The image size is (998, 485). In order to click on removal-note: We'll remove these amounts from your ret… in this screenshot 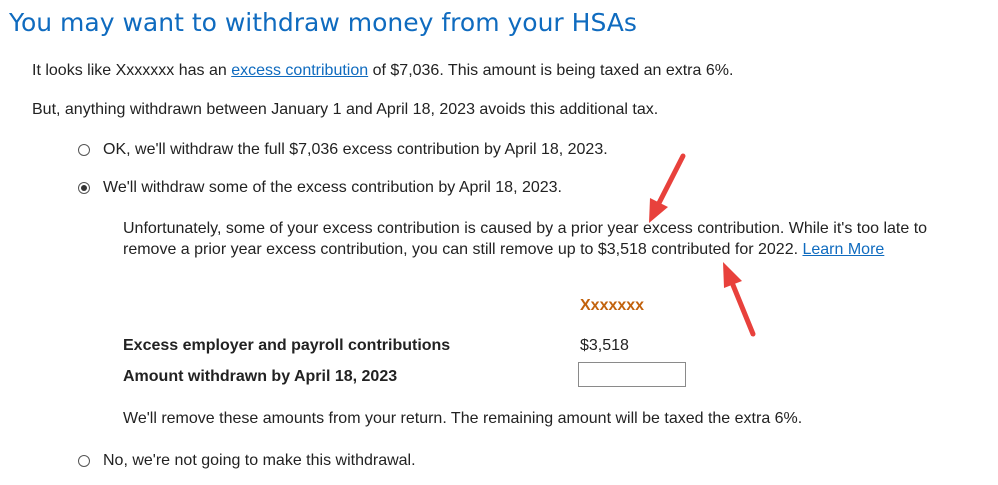, I will do `click(463, 418)`.